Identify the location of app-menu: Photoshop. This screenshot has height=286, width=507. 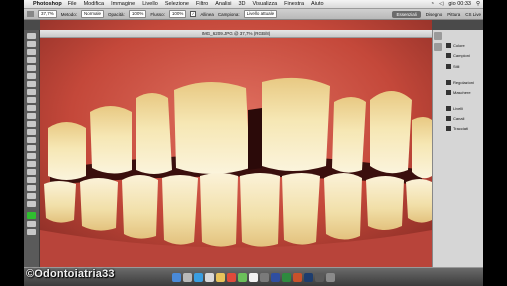
(47, 4).